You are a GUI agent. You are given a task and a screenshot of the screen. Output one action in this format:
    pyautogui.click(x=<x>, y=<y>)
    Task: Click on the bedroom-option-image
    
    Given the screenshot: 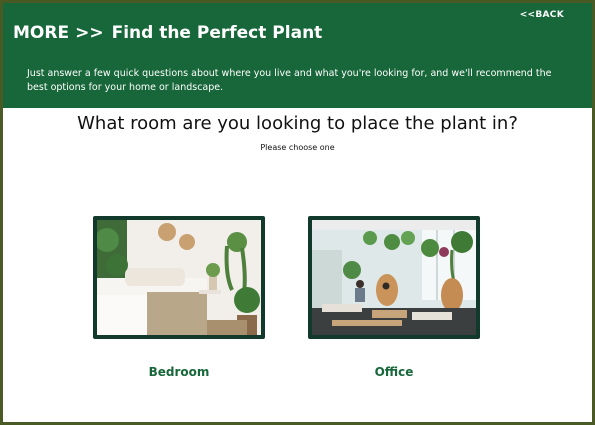 What is the action you would take?
    pyautogui.click(x=179, y=277)
    